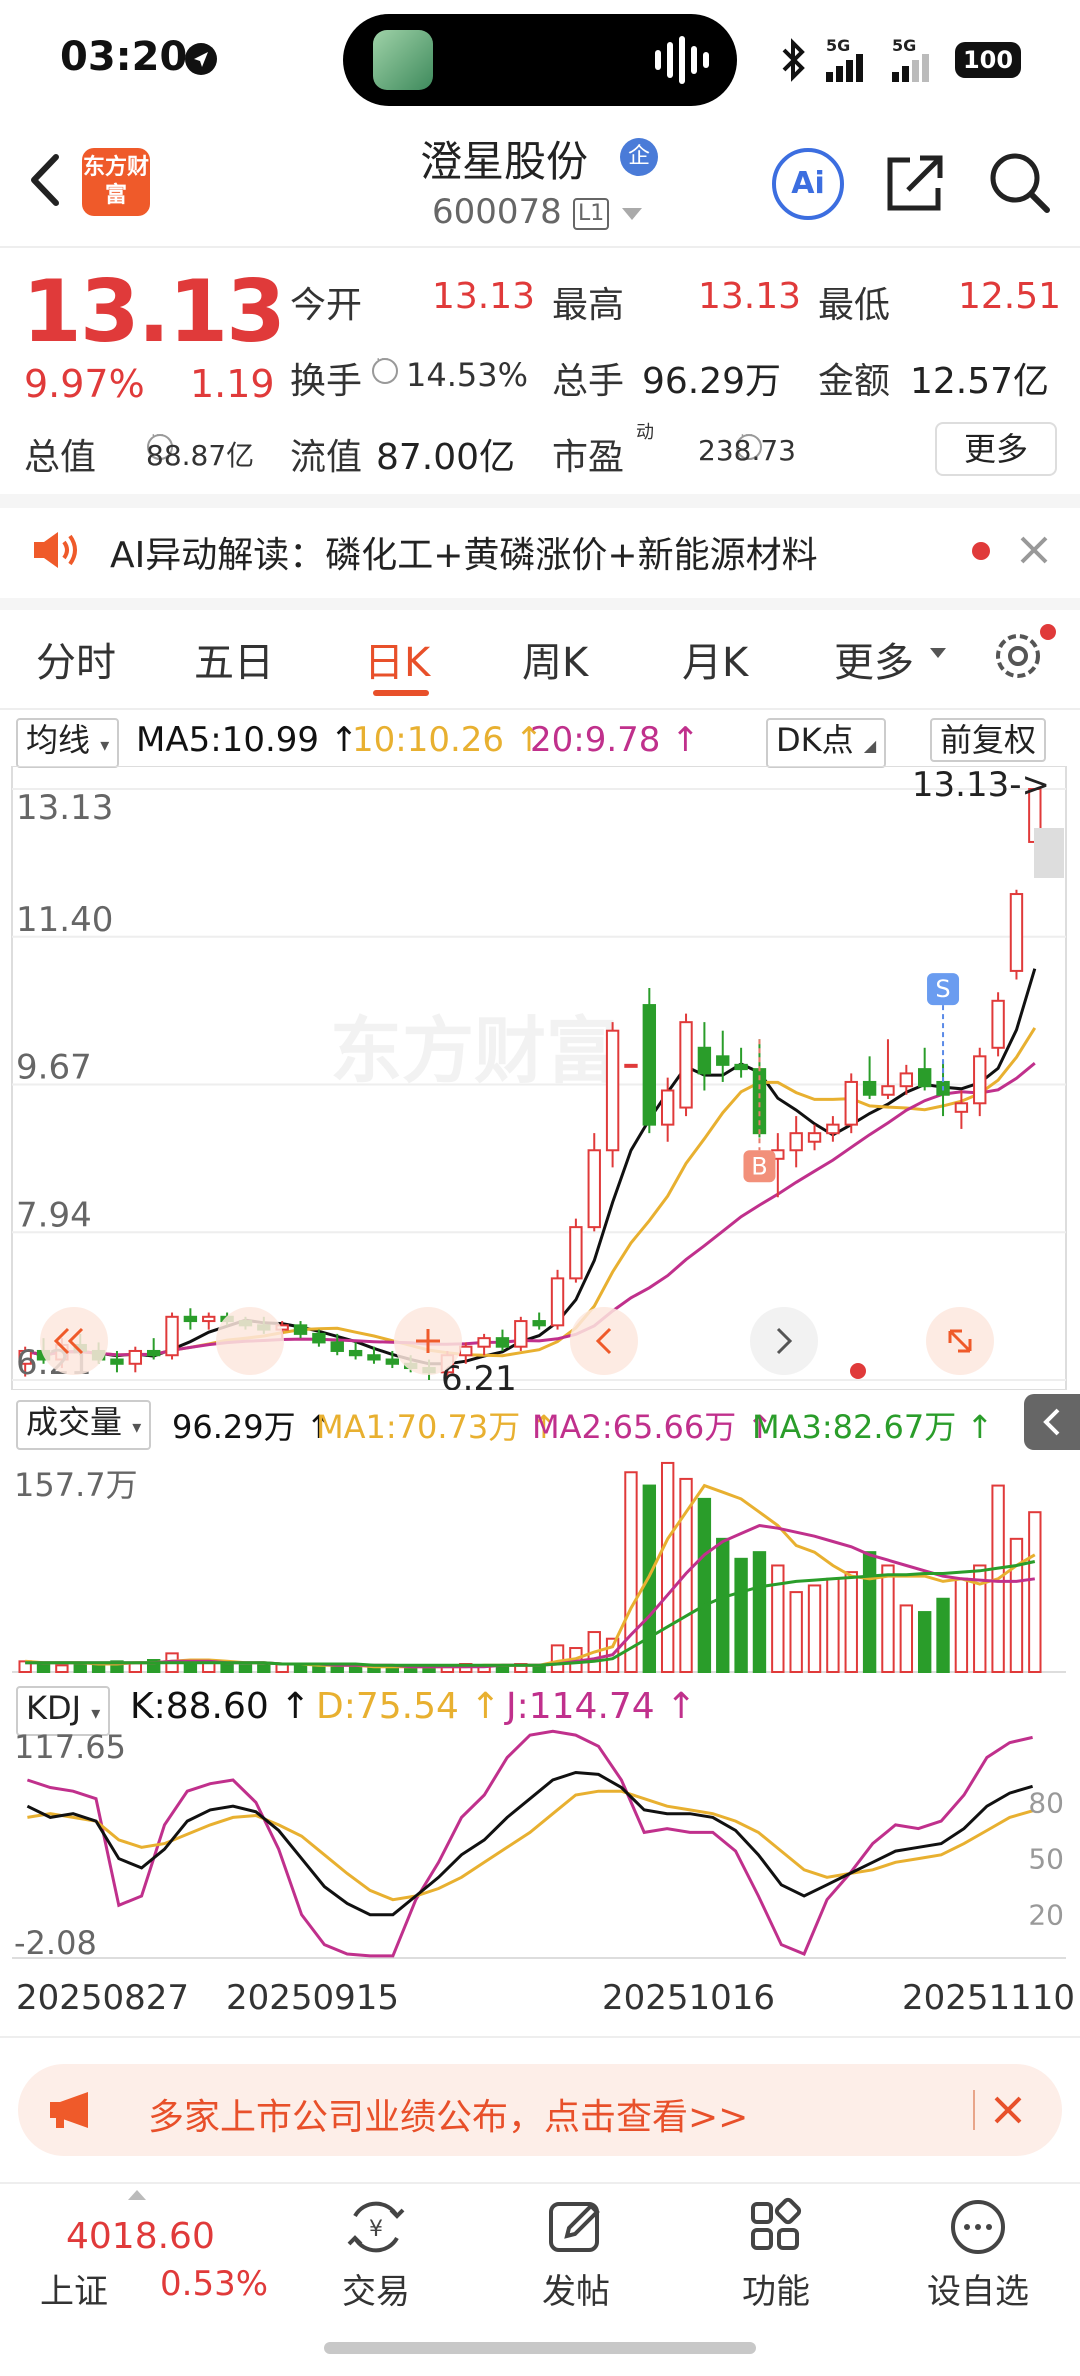  What do you see at coordinates (1018, 656) in the screenshot?
I see `gear-icon` at bounding box center [1018, 656].